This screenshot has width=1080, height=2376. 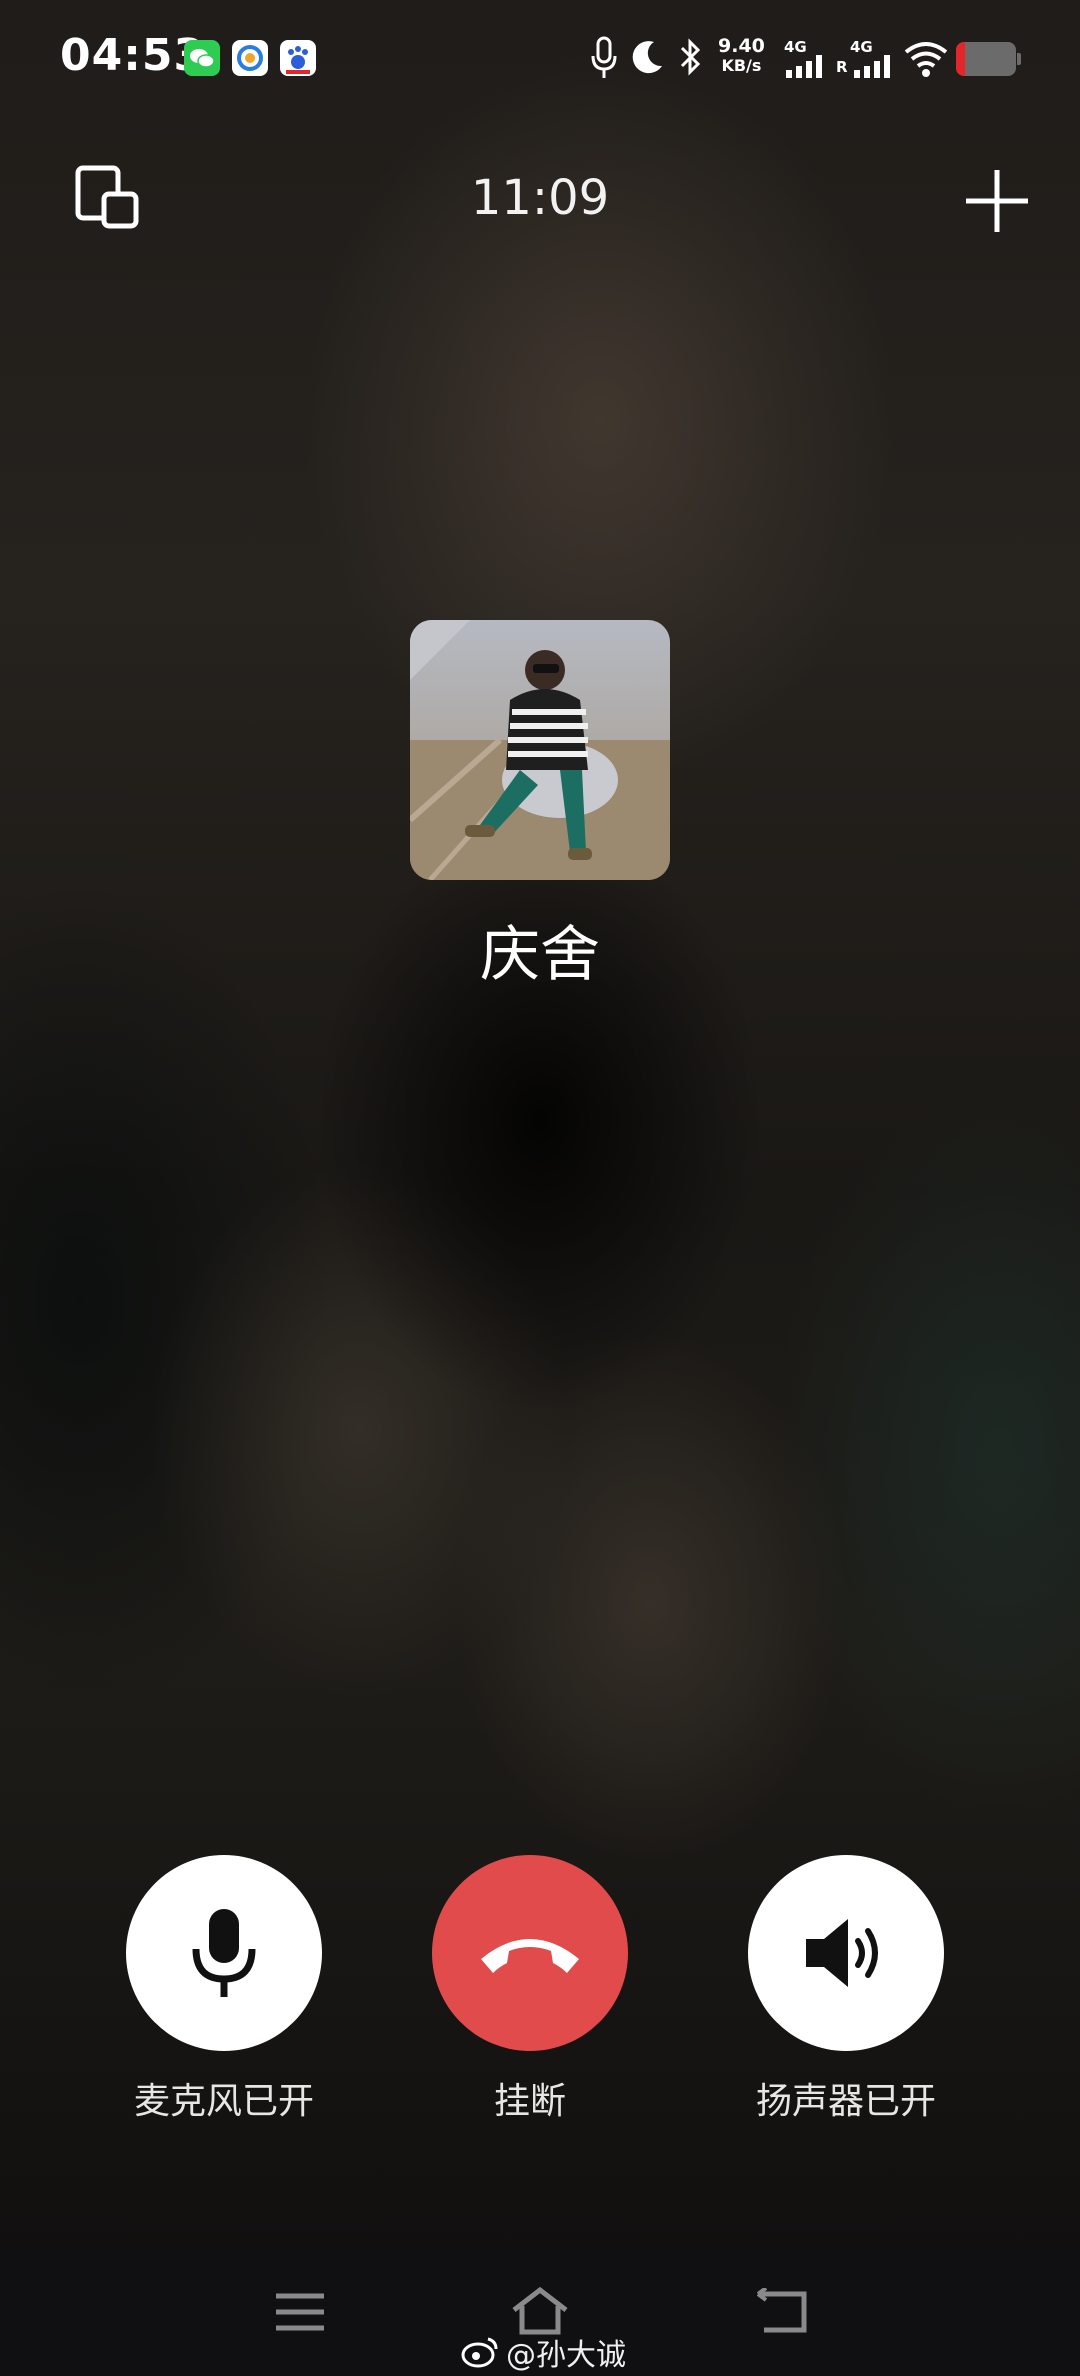 I want to click on network-speed: 9.40 KB/s, so click(x=741, y=56).